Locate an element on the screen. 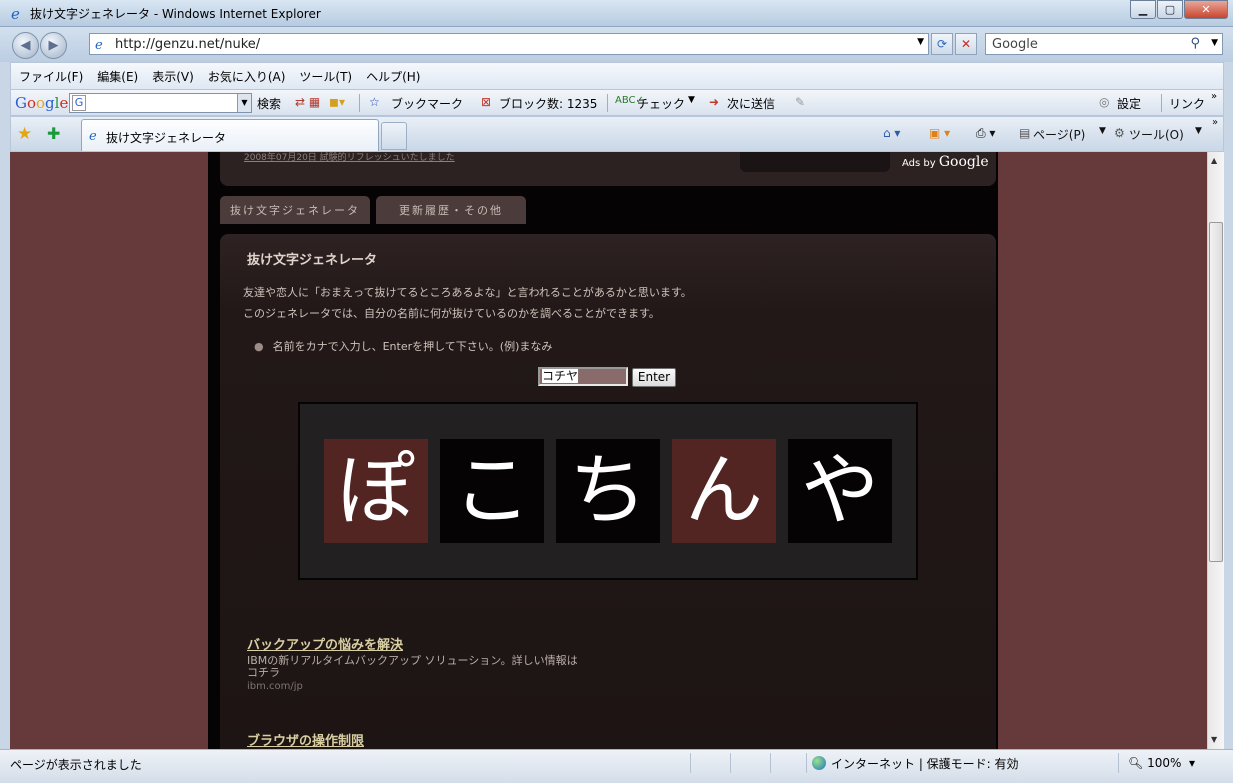 The height and width of the screenshot is (783, 1233). news-link: 2008年07月20日 試験的リフレッシュいたしました is located at coordinates (349, 157).